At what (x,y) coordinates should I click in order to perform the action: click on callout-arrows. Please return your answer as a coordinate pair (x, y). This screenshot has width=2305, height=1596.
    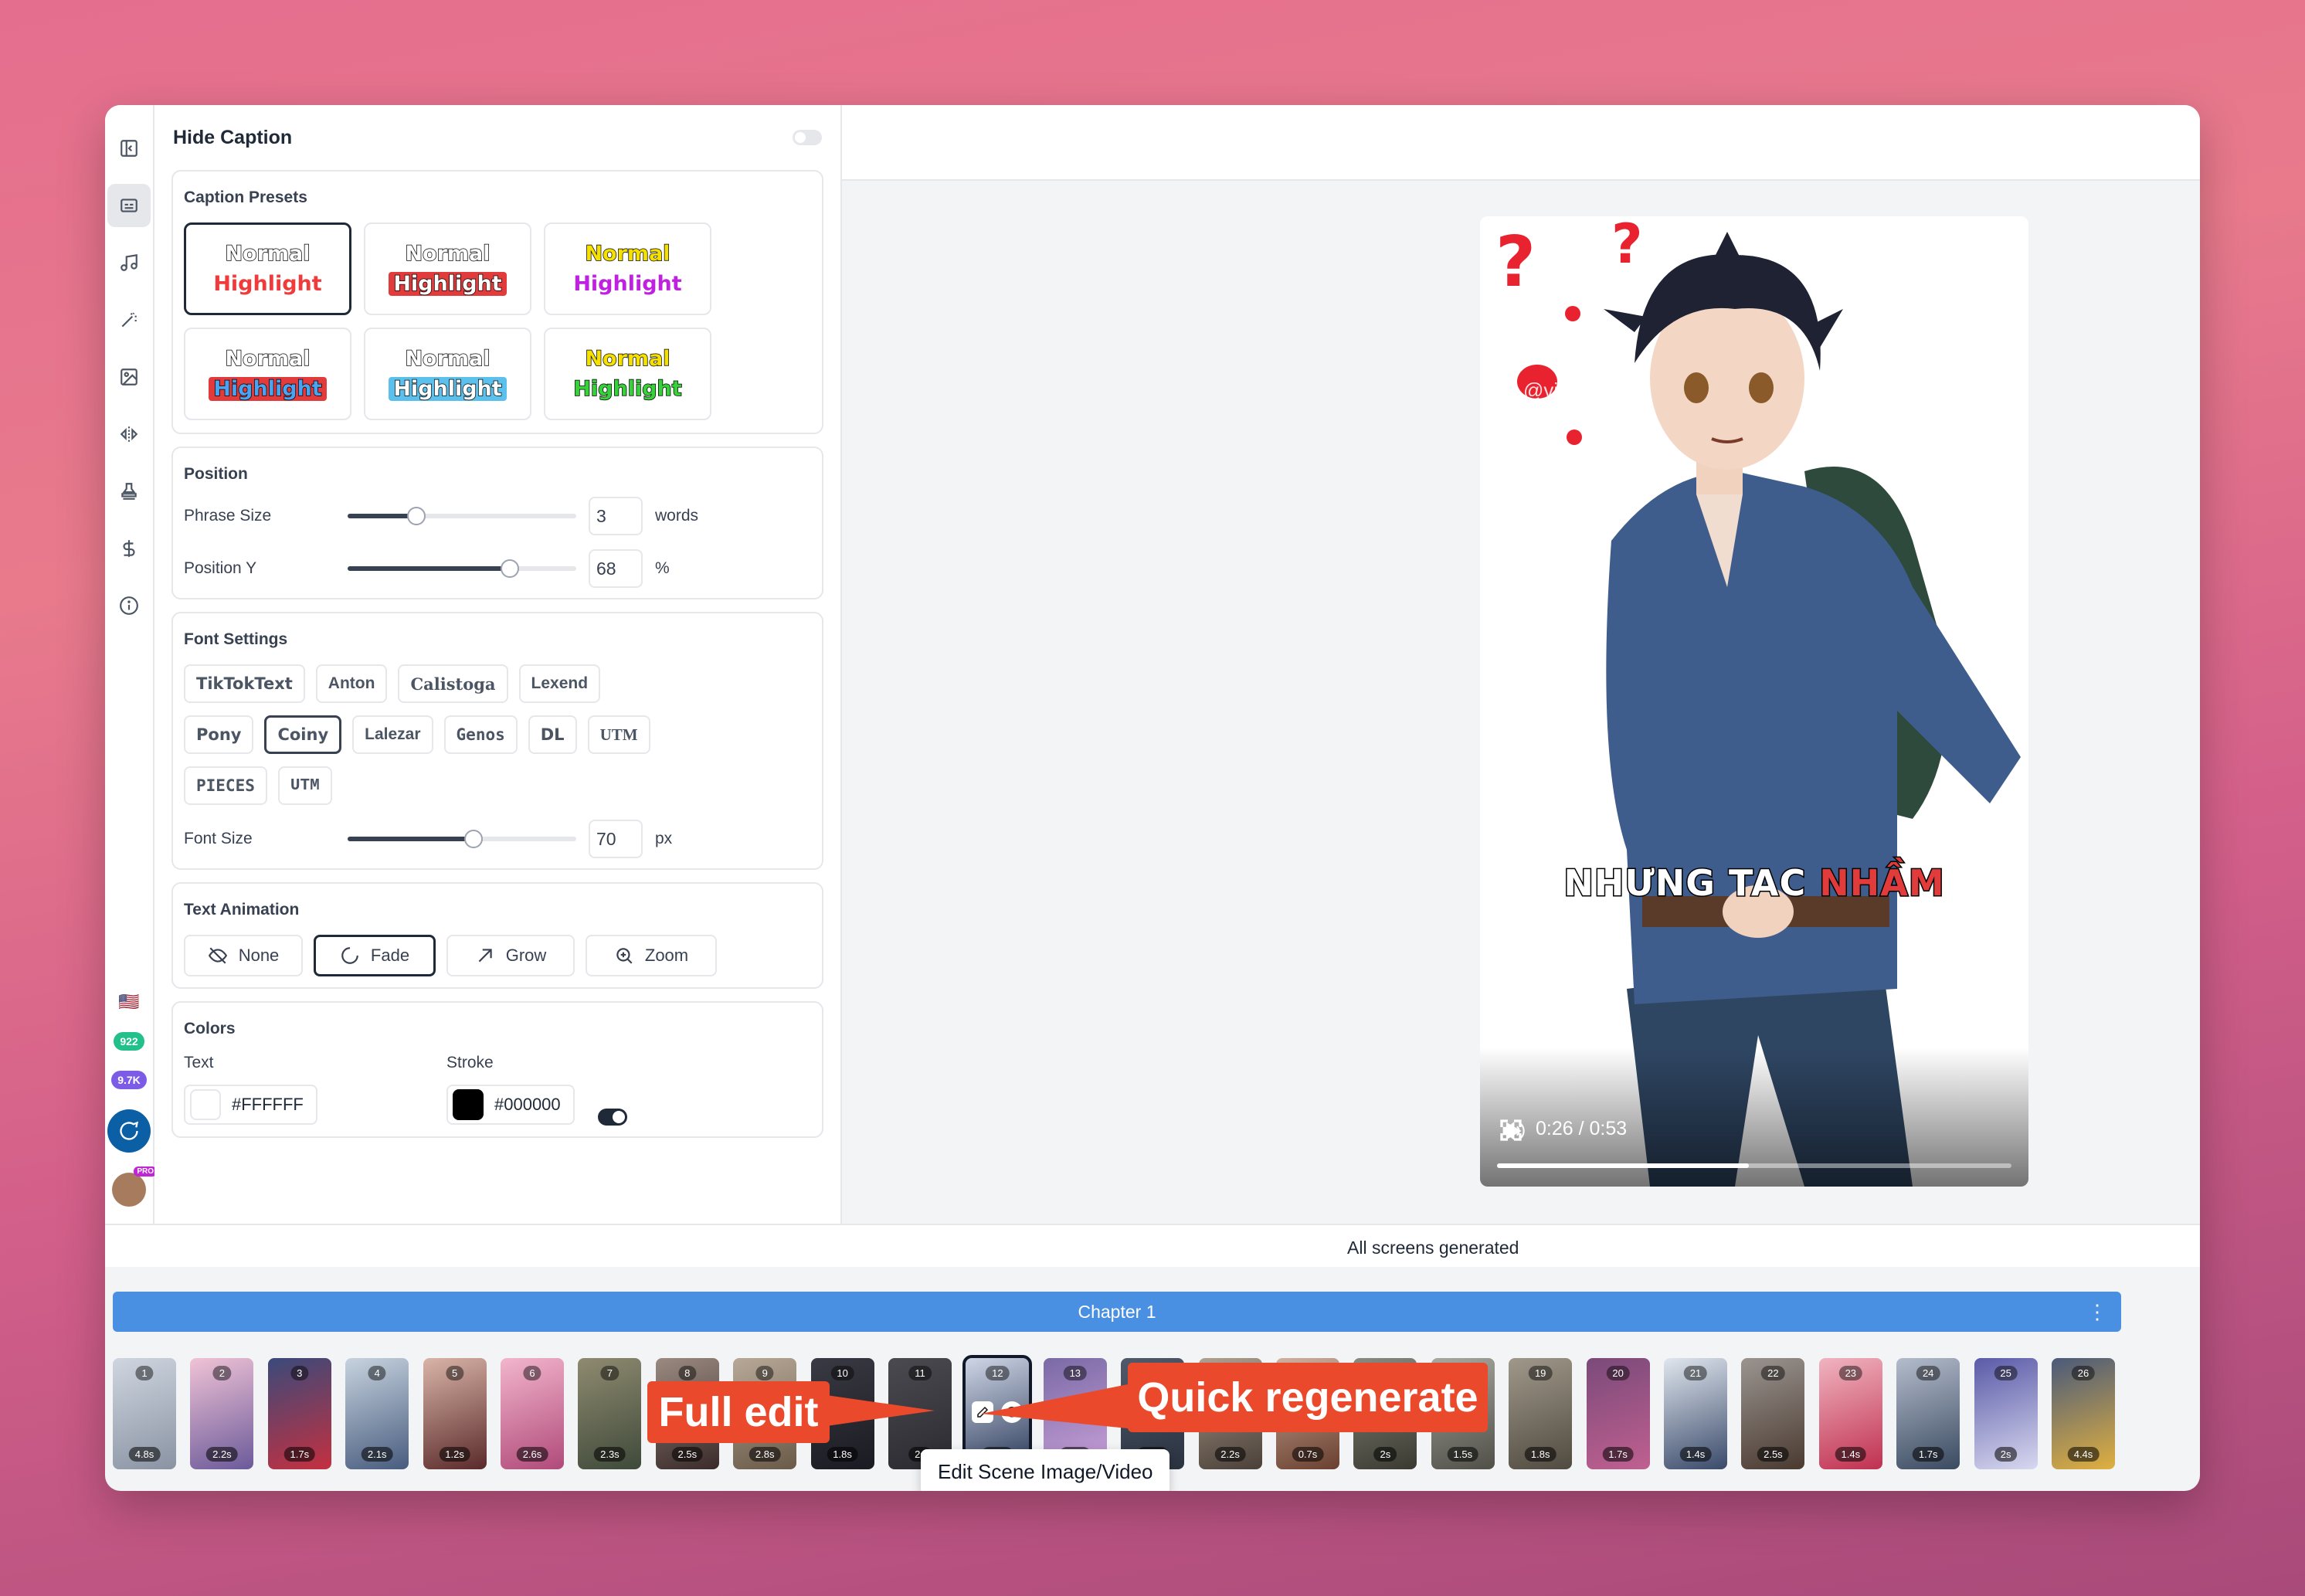
    Looking at the image, I should click on (981, 1406).